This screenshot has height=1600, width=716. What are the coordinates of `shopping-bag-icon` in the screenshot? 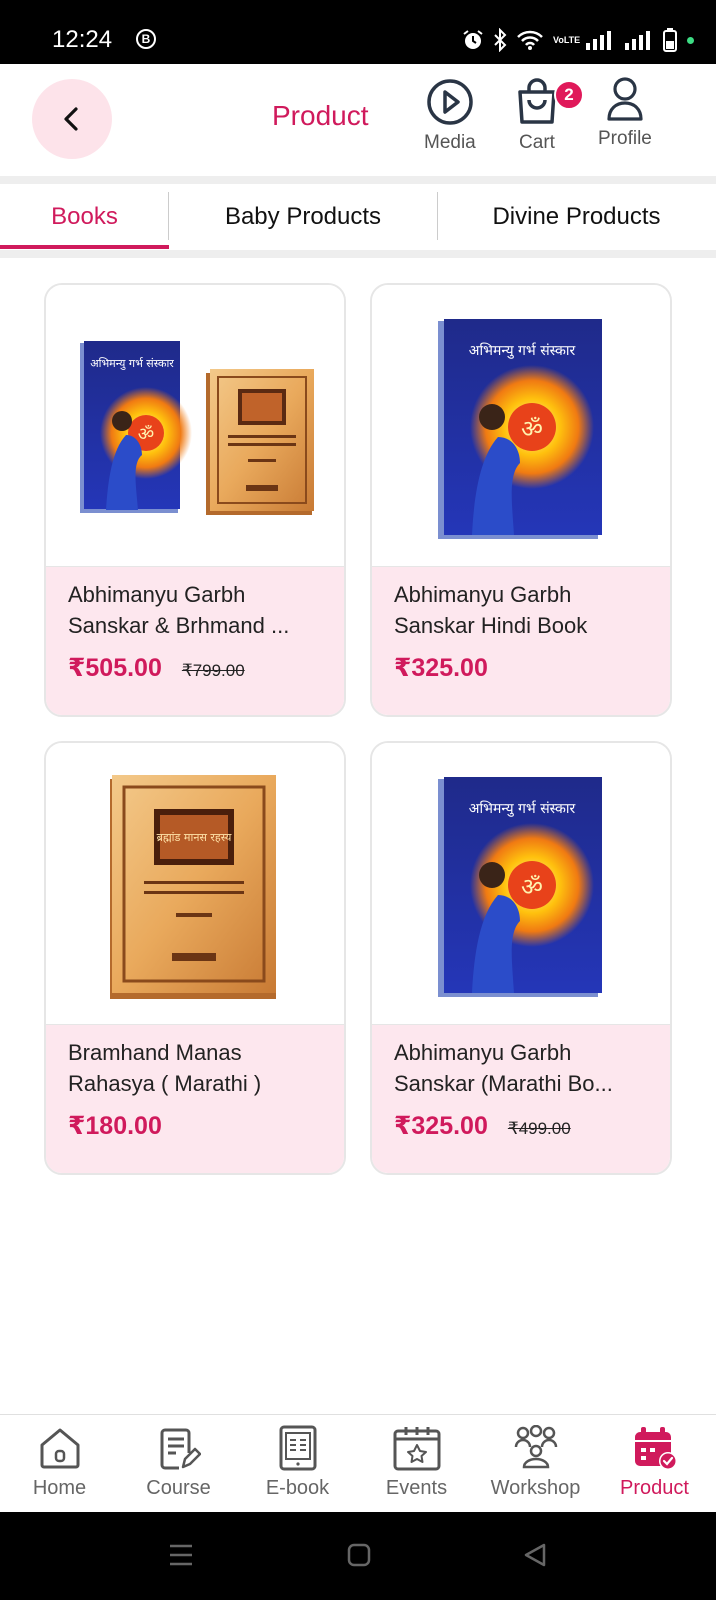 It's located at (537, 101).